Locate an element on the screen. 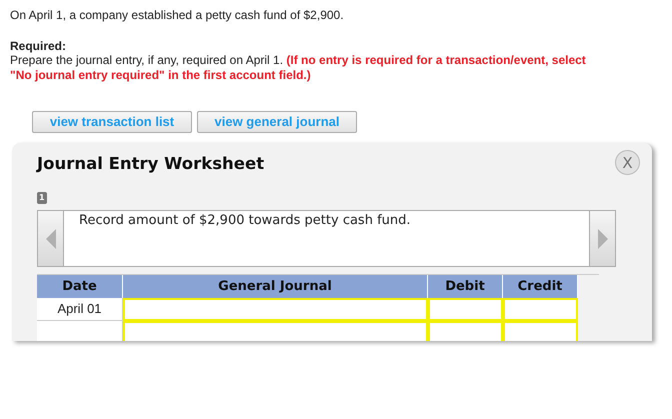 This screenshot has width=672, height=419. entry-description: Record amount of $2,900 towards petty cash fund. is located at coordinates (245, 221).